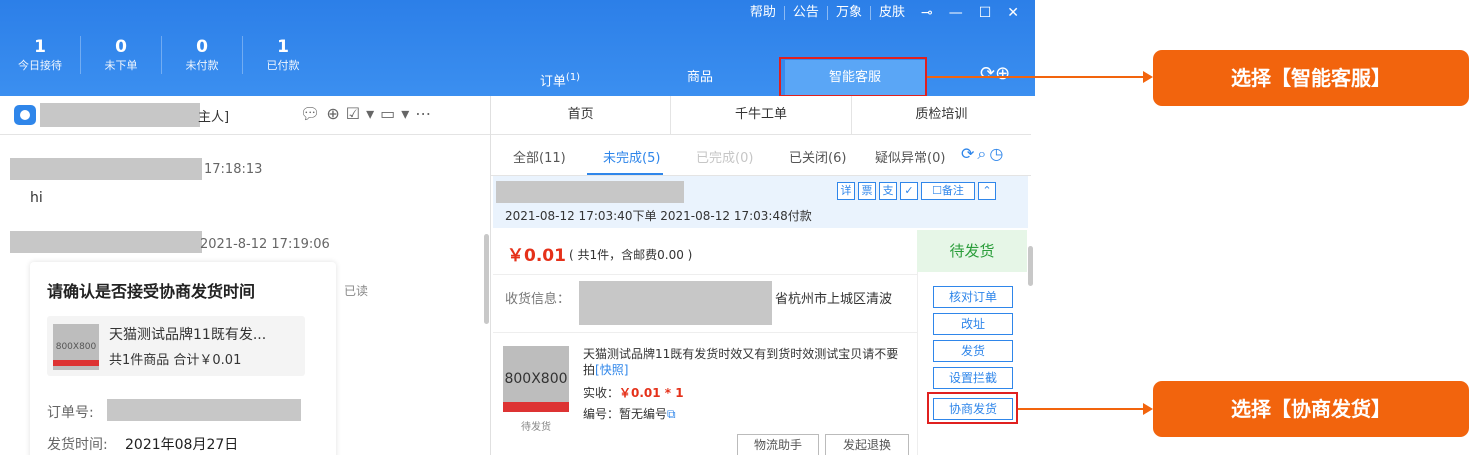 The width and height of the screenshot is (1481, 455). What do you see at coordinates (120, 115) in the screenshot?
I see `redacted-buyer-name` at bounding box center [120, 115].